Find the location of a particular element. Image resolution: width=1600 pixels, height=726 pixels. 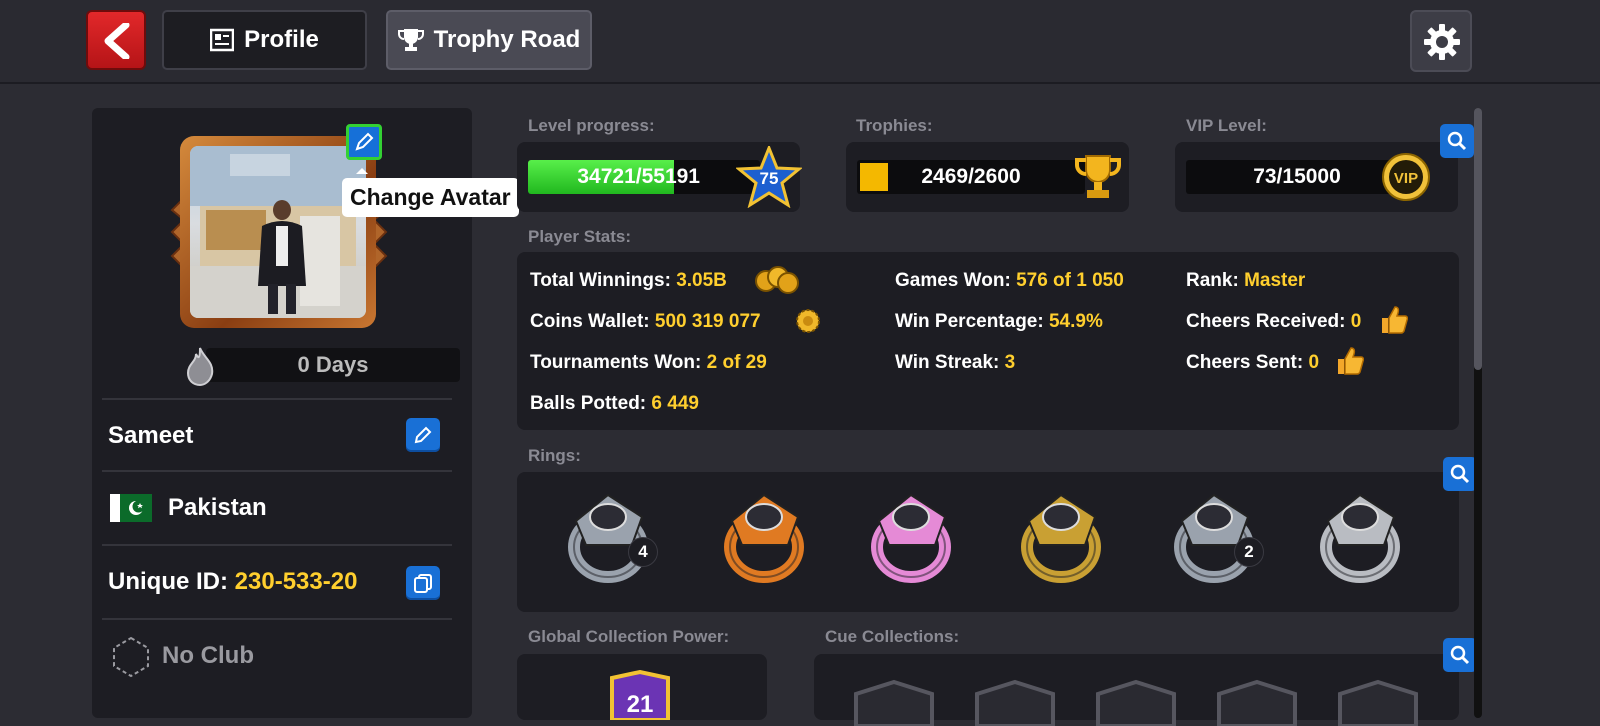

legend-gold-ring is located at coordinates (1065, 535).